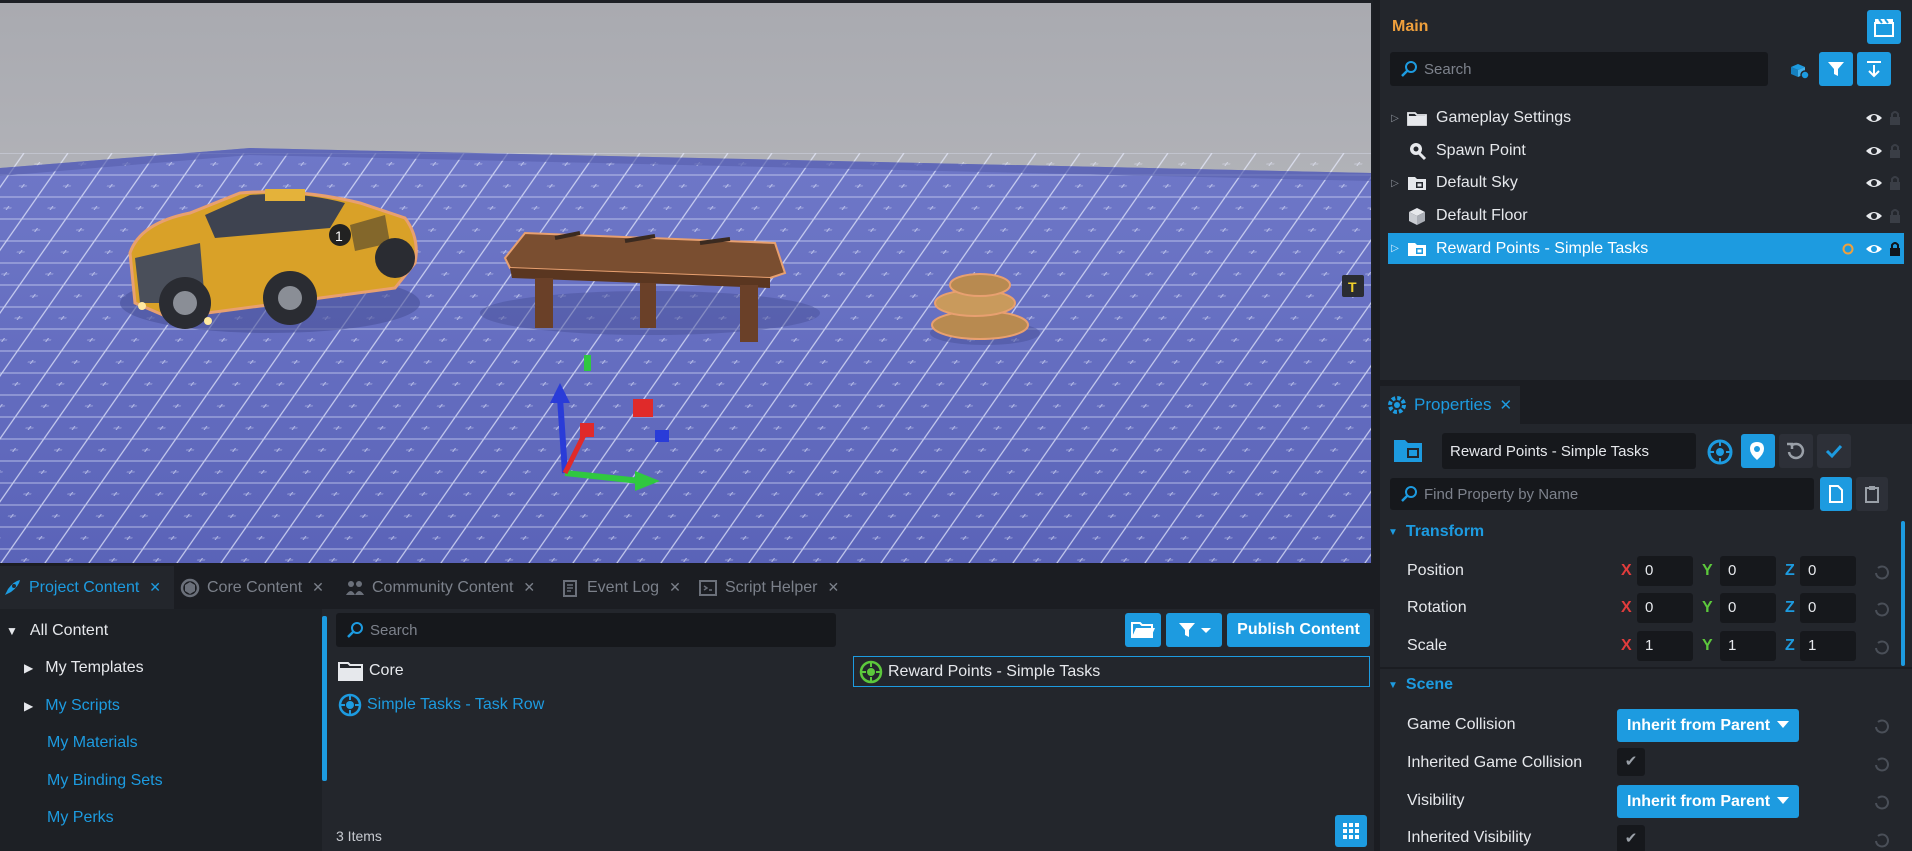 Image resolution: width=1912 pixels, height=851 pixels. What do you see at coordinates (1437, 607) in the screenshot?
I see `rotation-label: Rotation` at bounding box center [1437, 607].